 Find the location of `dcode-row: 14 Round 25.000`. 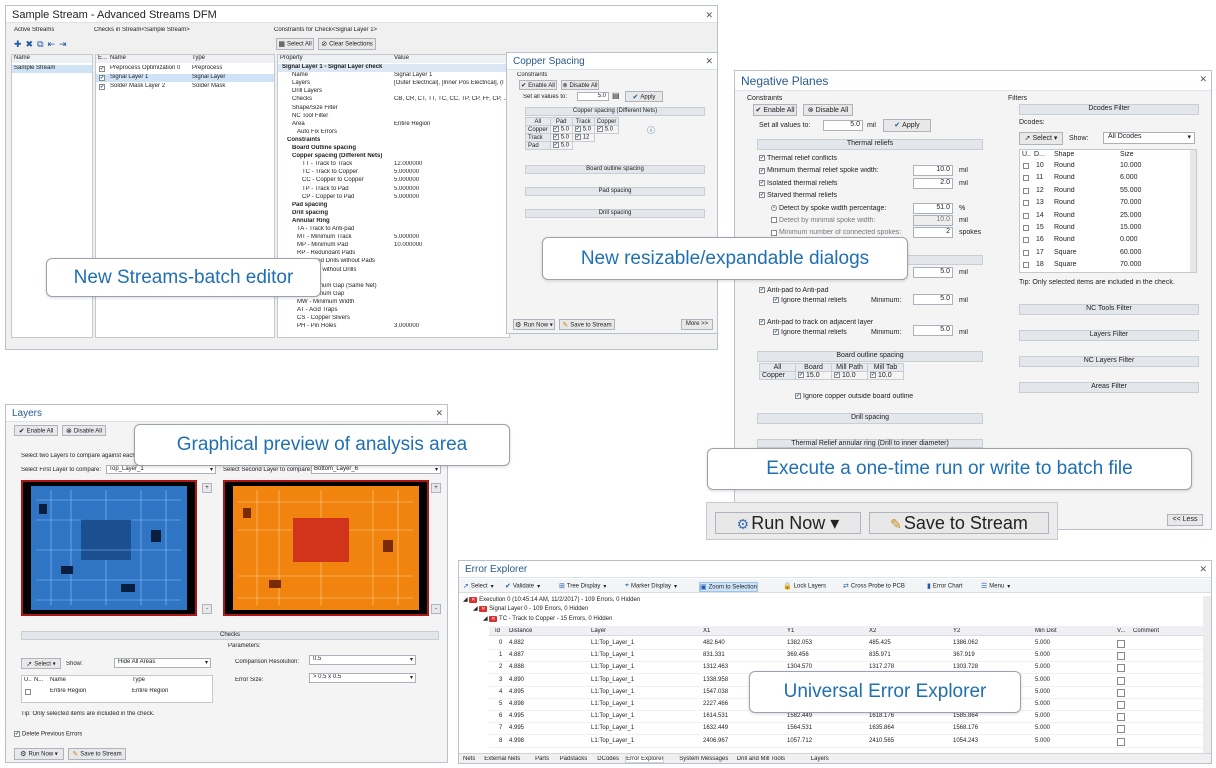

dcode-row: 14 Round 25.000 is located at coordinates (1104, 217).